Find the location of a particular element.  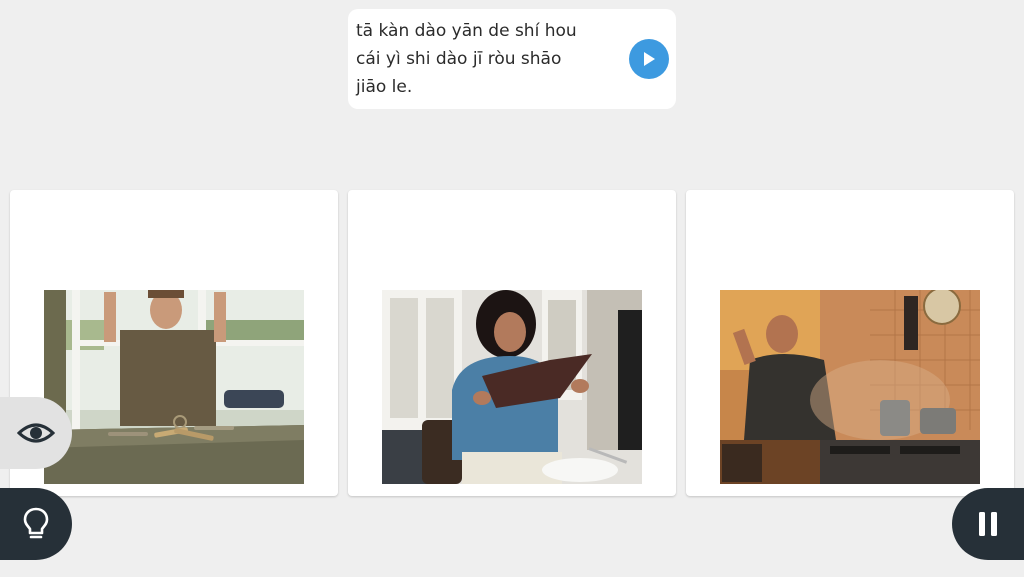

eye-icon is located at coordinates (36, 433).